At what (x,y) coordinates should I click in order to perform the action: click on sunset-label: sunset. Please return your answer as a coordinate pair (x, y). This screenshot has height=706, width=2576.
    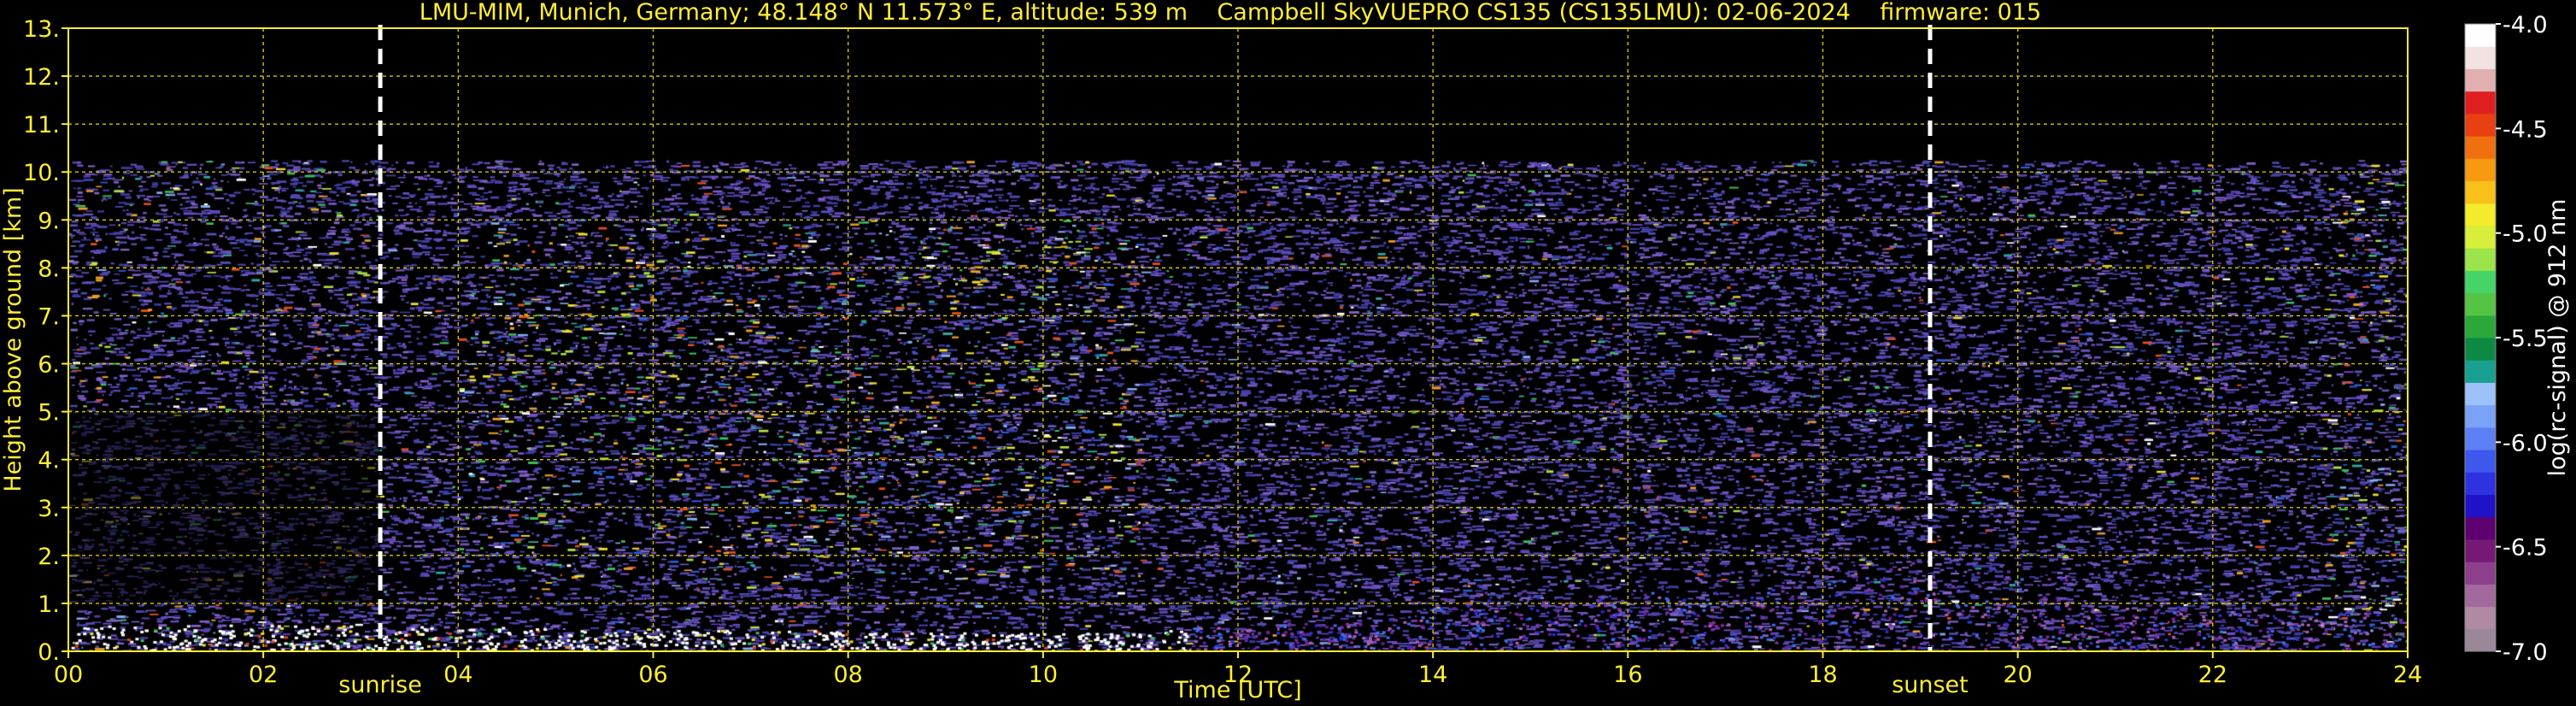
    Looking at the image, I should click on (1930, 685).